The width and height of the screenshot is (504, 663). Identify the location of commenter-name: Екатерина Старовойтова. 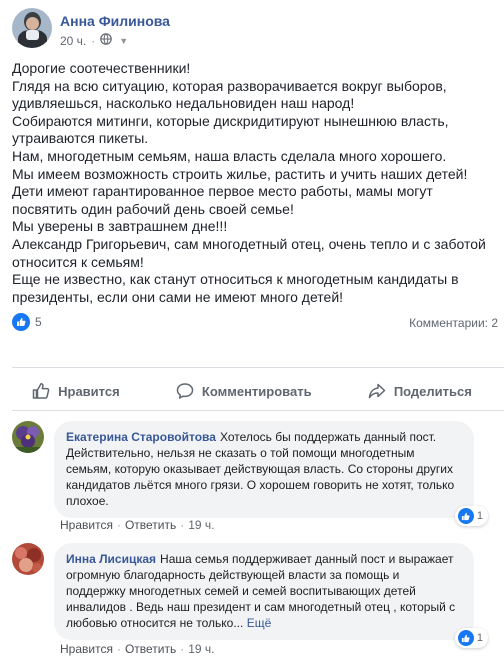
(141, 437).